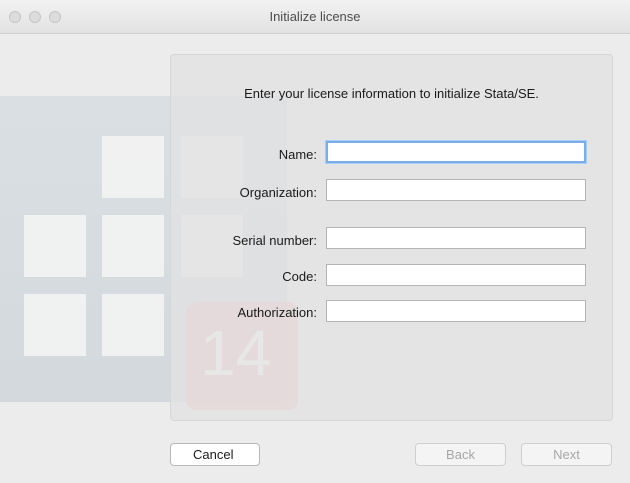  What do you see at coordinates (278, 192) in the screenshot?
I see `organization-label: Organization:` at bounding box center [278, 192].